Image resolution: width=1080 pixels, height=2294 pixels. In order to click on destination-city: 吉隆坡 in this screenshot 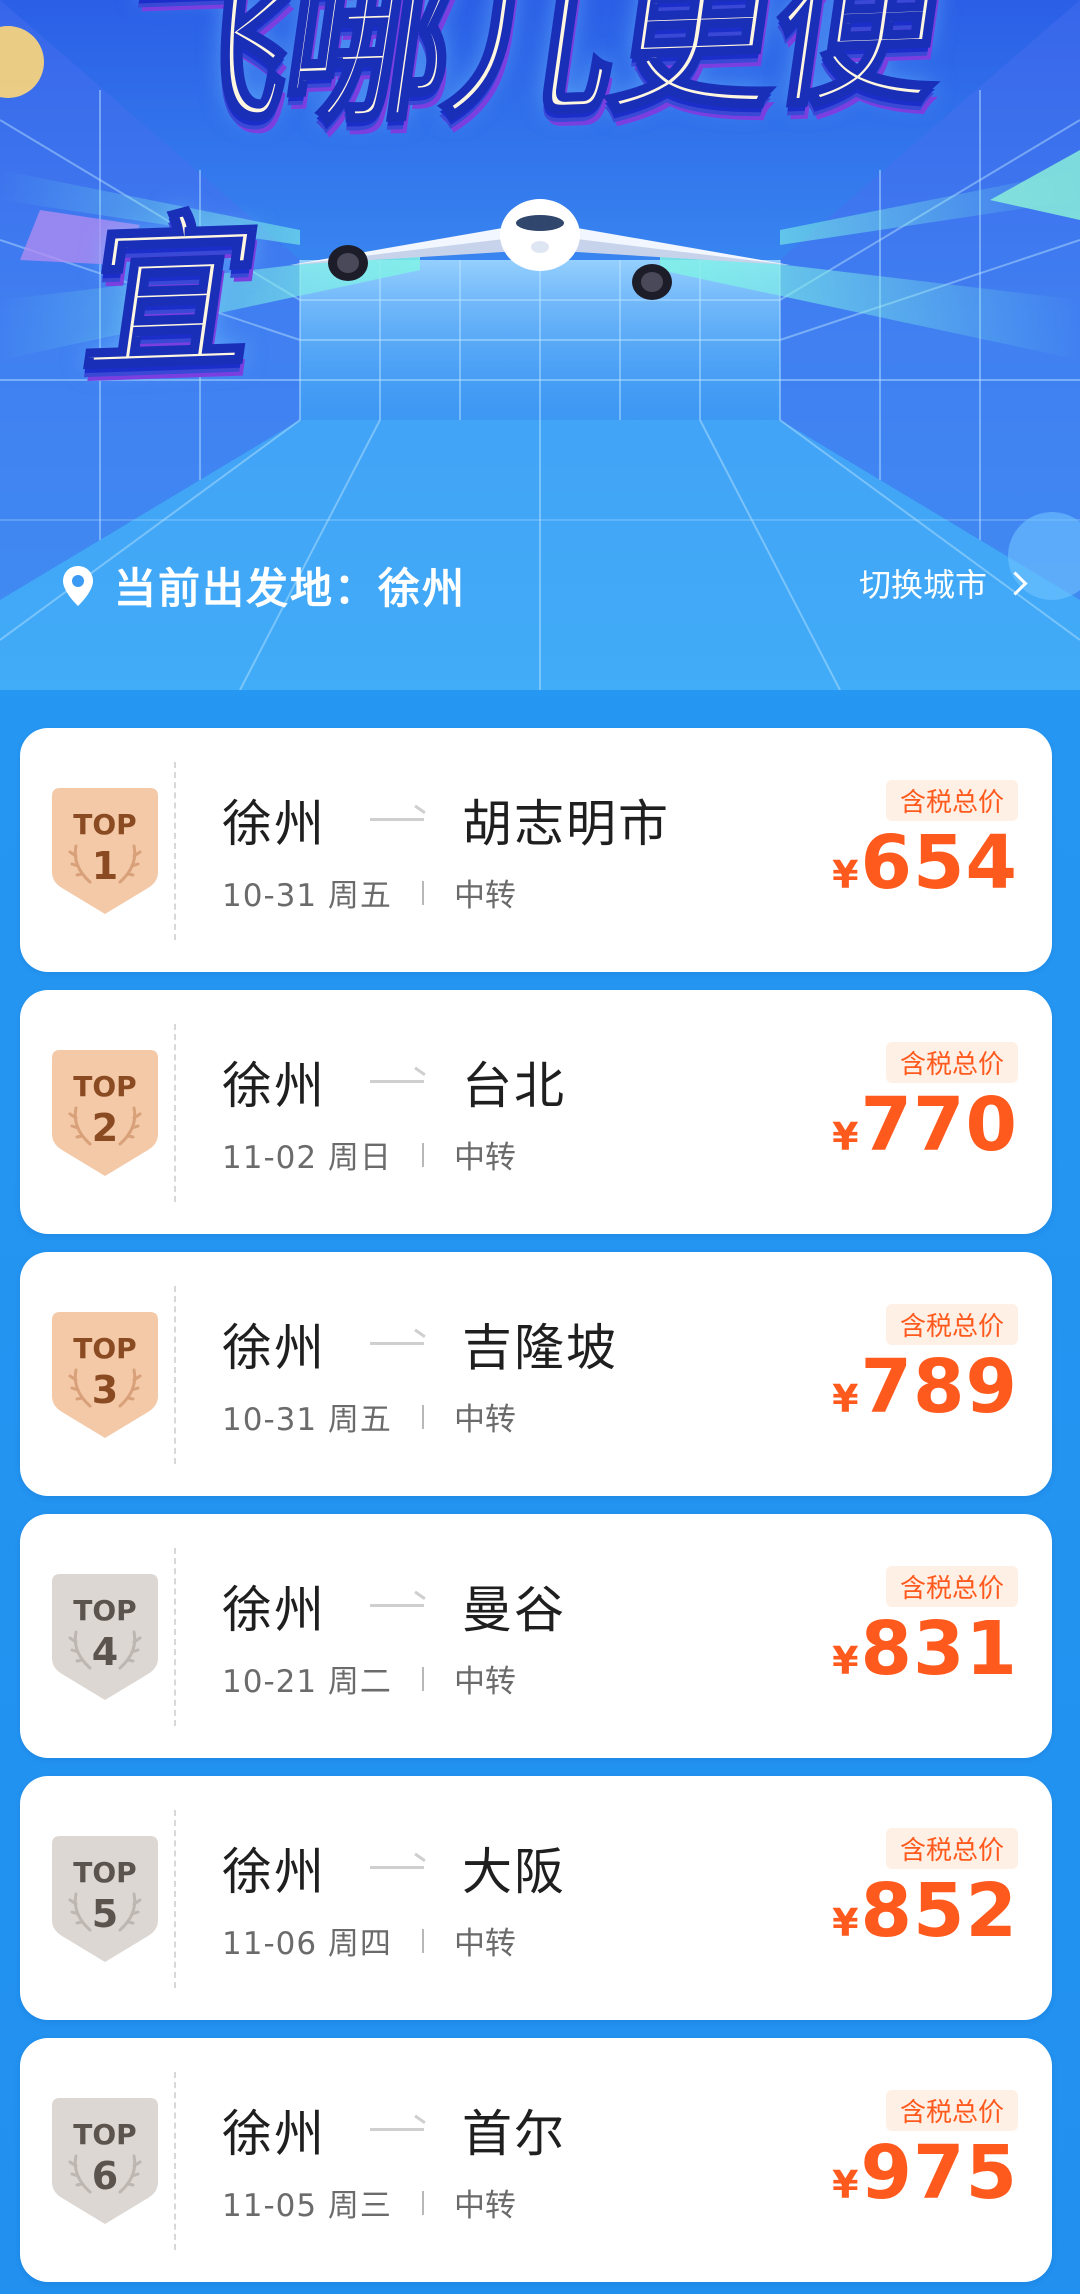, I will do `click(540, 1348)`.